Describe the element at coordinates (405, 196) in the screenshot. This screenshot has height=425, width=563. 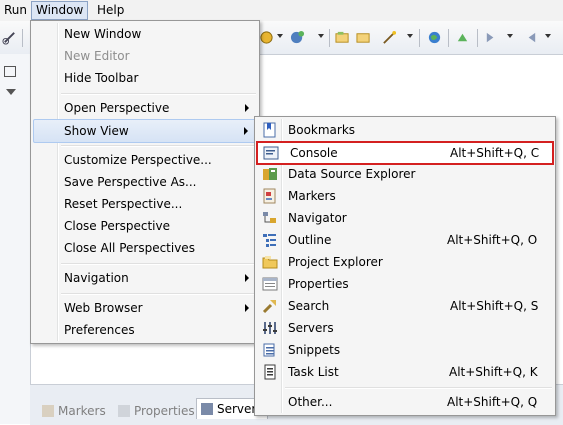
I see `menu-item-markers: Markers` at that location.